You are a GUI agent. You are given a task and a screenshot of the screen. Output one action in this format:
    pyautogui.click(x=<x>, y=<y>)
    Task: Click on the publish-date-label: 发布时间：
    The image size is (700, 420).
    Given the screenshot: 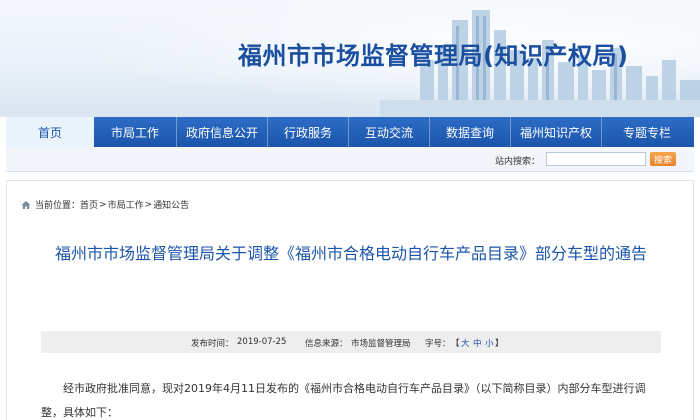 What is the action you would take?
    pyautogui.click(x=212, y=344)
    